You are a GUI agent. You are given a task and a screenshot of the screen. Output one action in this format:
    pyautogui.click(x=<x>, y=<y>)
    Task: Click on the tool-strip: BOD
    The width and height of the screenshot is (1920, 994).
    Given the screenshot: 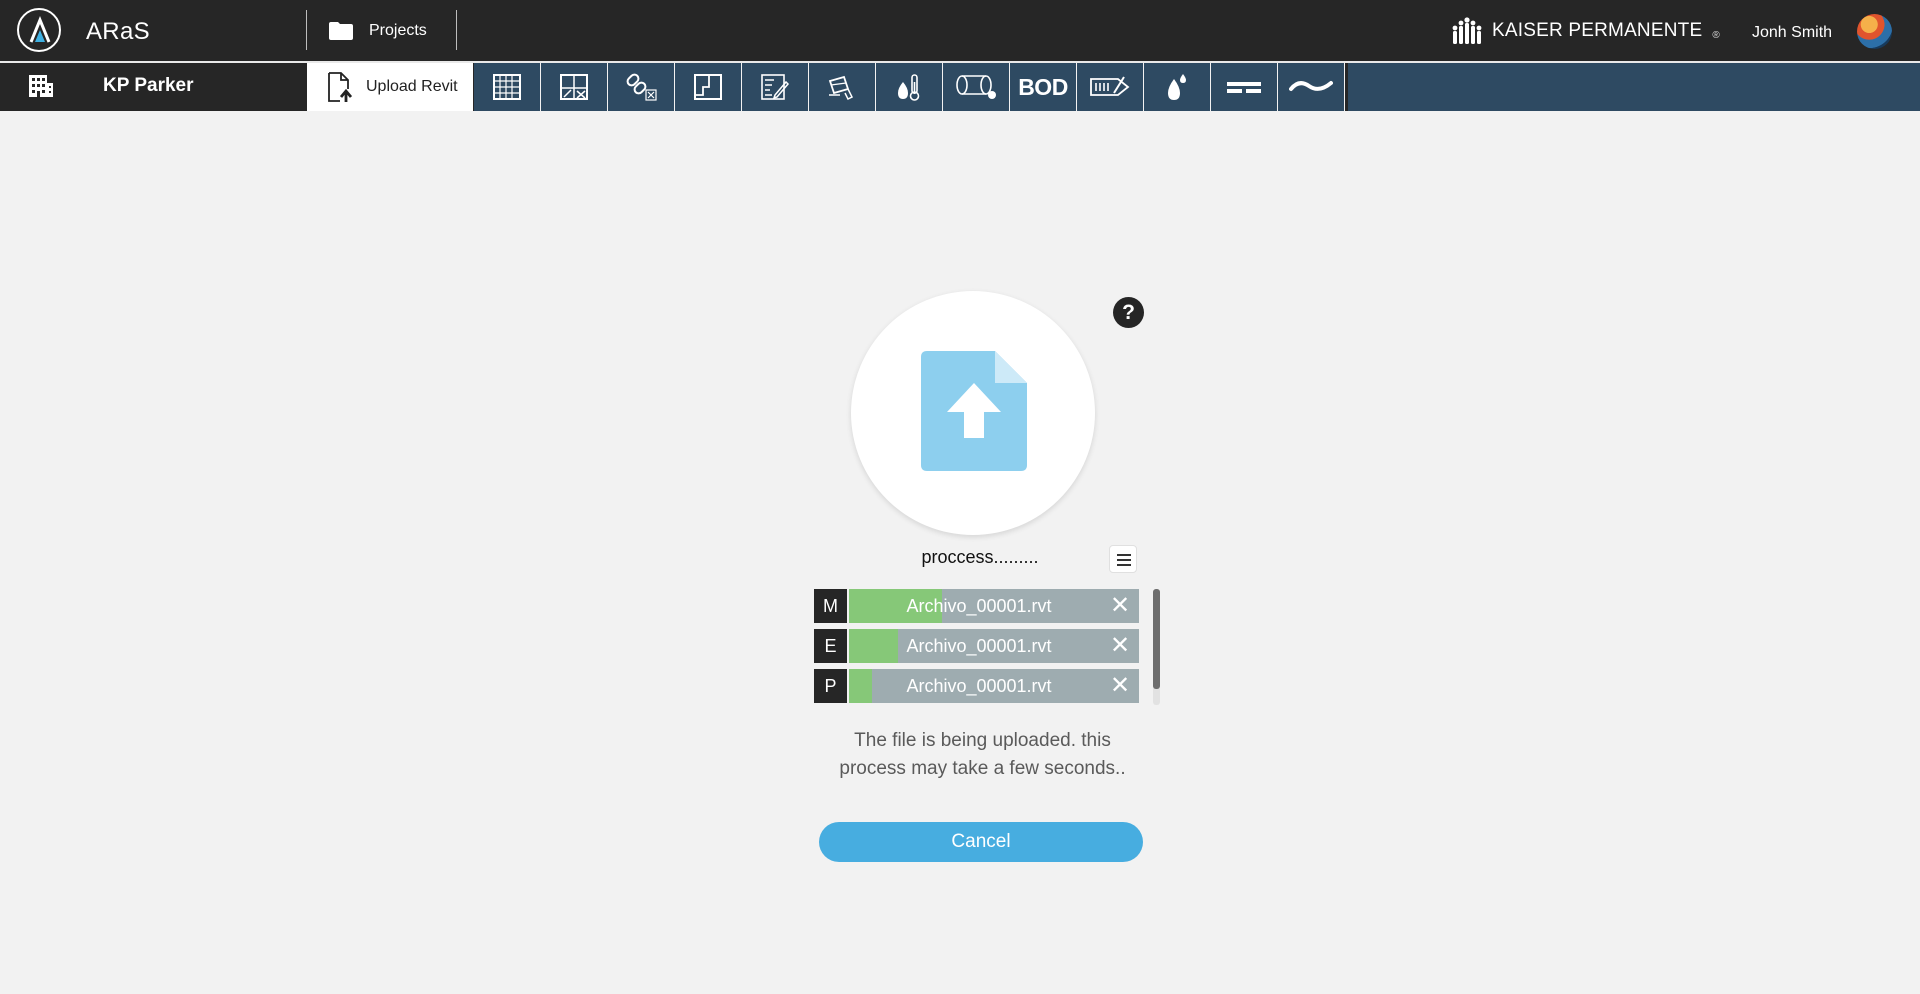 What is the action you would take?
    pyautogui.click(x=909, y=87)
    